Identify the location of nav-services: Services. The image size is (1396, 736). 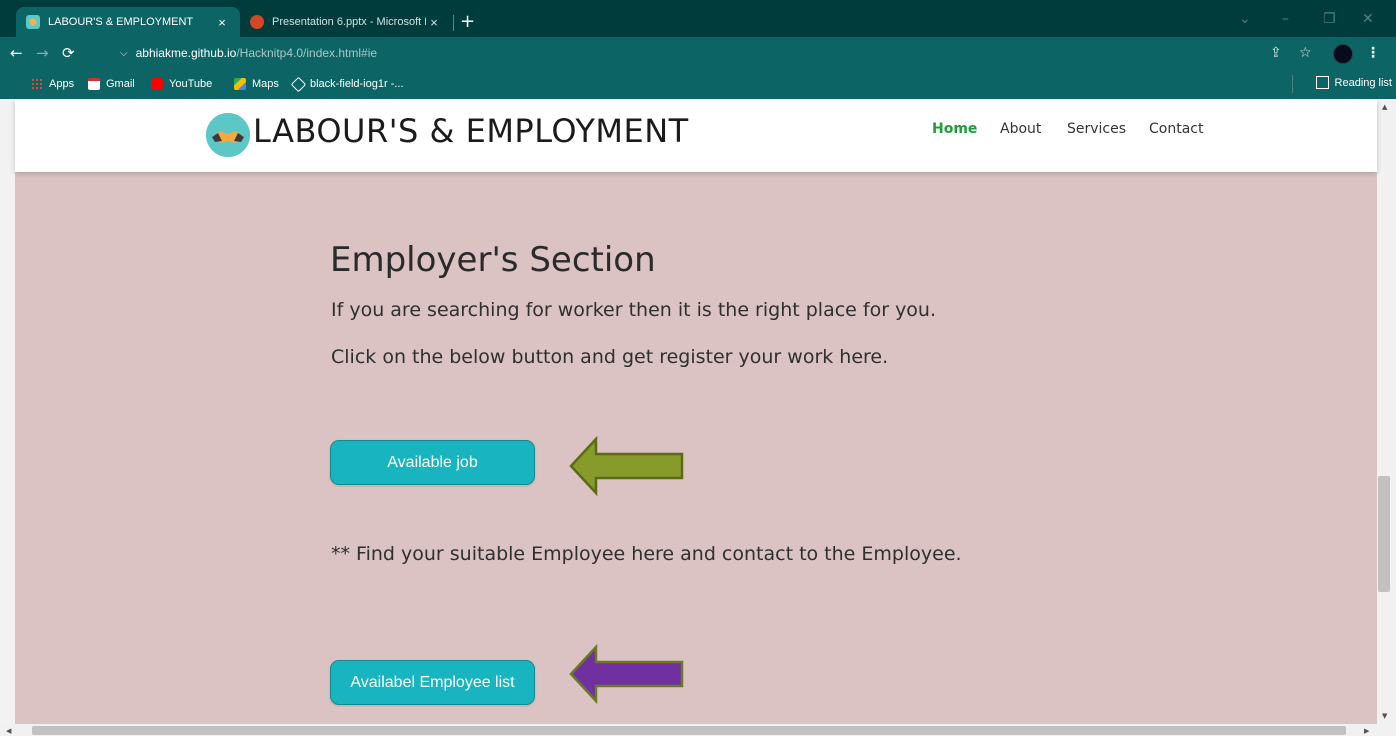
(1096, 129).